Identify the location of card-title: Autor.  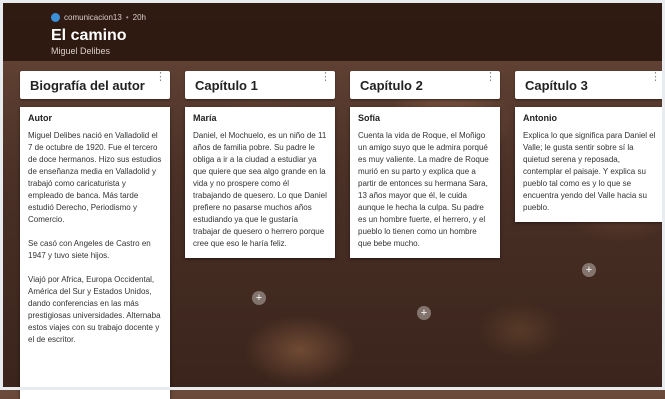
(40, 118).